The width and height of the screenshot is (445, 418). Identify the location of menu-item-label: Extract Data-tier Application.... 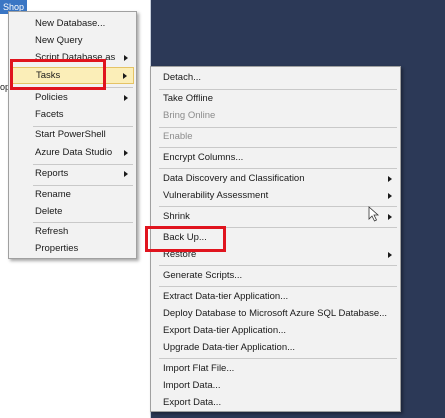
(226, 296).